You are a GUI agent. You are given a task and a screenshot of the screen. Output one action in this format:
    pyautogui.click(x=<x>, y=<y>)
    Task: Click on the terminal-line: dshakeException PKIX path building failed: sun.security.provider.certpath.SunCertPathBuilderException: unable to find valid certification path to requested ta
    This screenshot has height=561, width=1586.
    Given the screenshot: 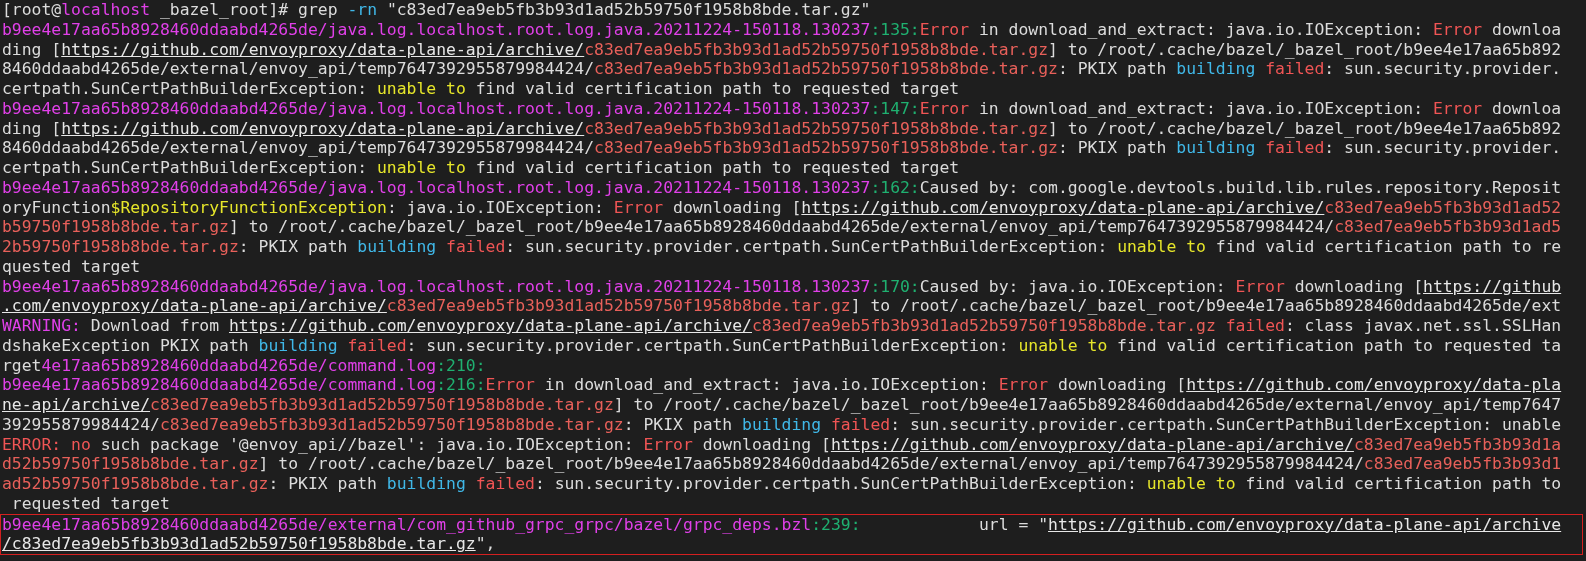 What is the action you would take?
    pyautogui.click(x=782, y=345)
    